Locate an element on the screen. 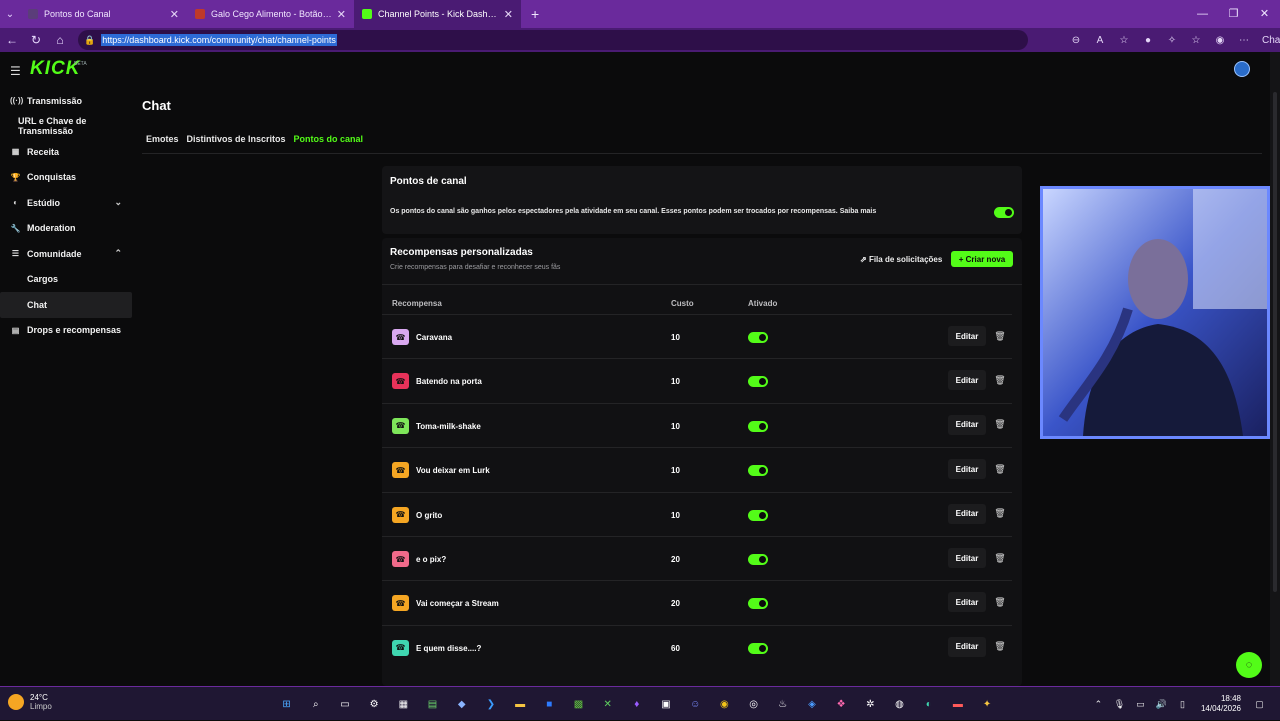 The width and height of the screenshot is (1280, 721). subtab: Distintivos de Inscritos is located at coordinates (236, 144).